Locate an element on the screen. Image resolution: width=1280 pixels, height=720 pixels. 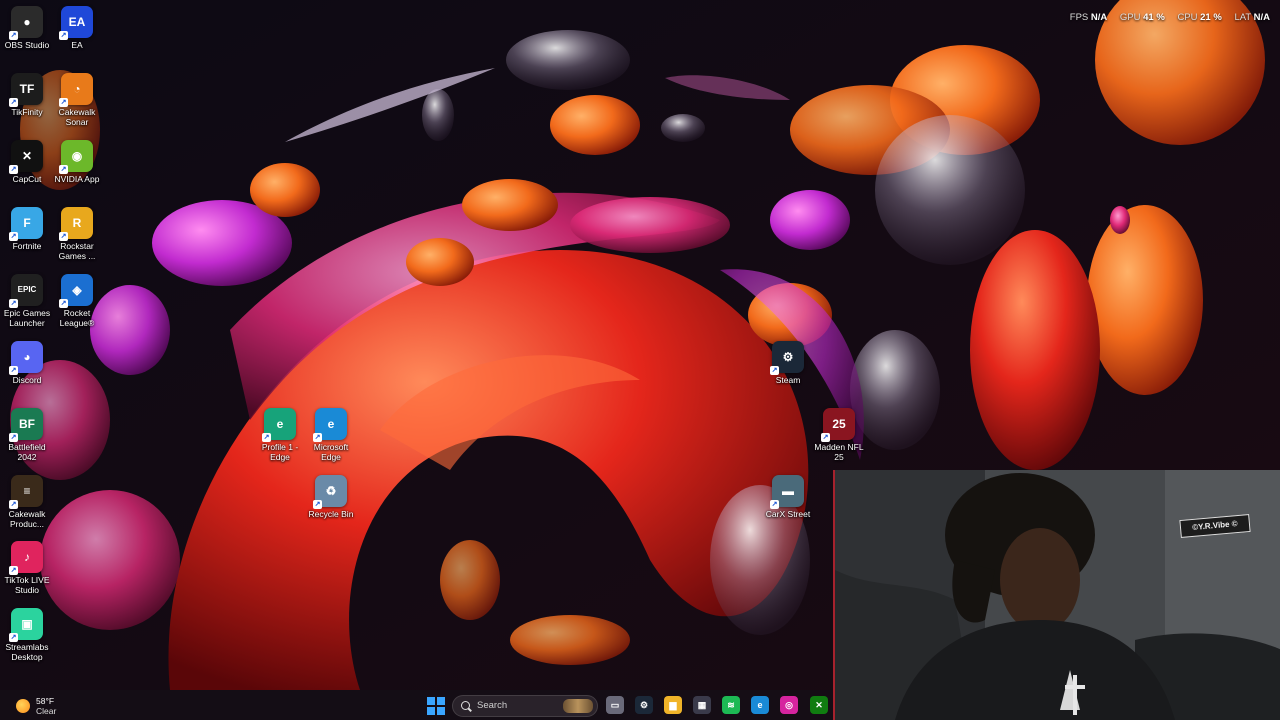
desktop-shortcut-label: Battlefield 2042 is located at coordinates (27, 452).